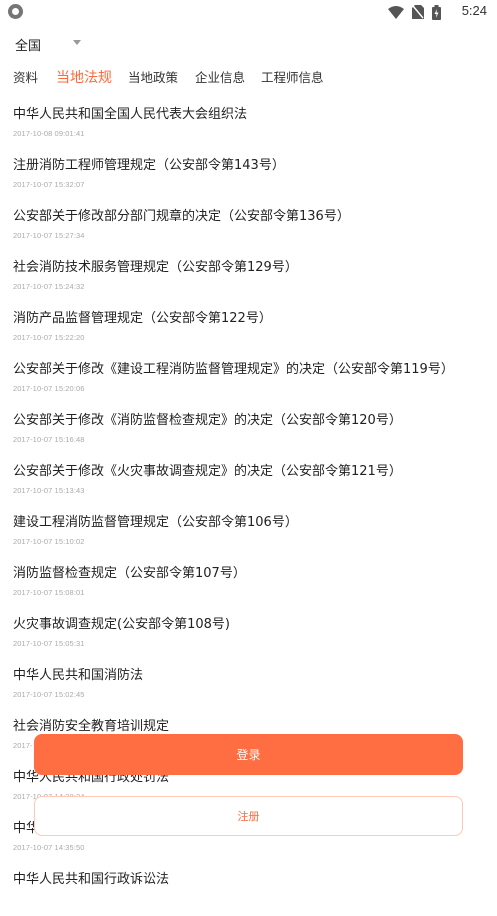 The height and width of the screenshot is (916, 497). Describe the element at coordinates (84, 78) in the screenshot. I see `tab-local-regulations: 当地法规` at that location.